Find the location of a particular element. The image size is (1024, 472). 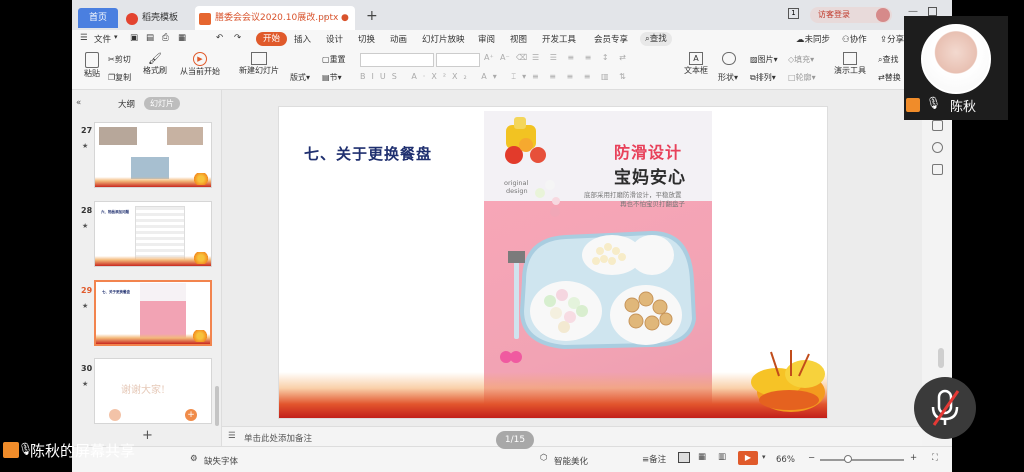

tab-close-icon: ● is located at coordinates (345, 18).